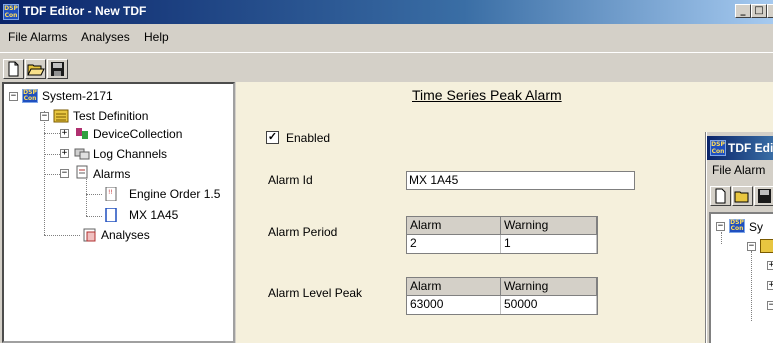 This screenshot has height=343, width=773. What do you see at coordinates (112, 174) in the screenshot?
I see `tree-item-label: Alarms` at bounding box center [112, 174].